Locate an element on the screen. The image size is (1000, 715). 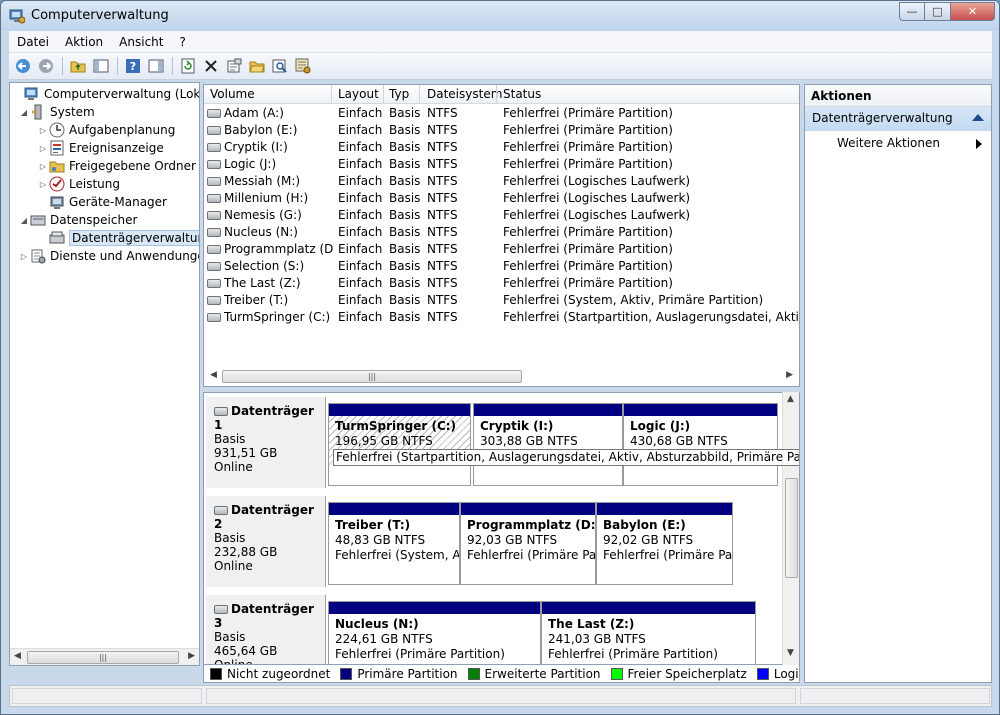
scroll-up-icon: ▲ is located at coordinates (790, 399).